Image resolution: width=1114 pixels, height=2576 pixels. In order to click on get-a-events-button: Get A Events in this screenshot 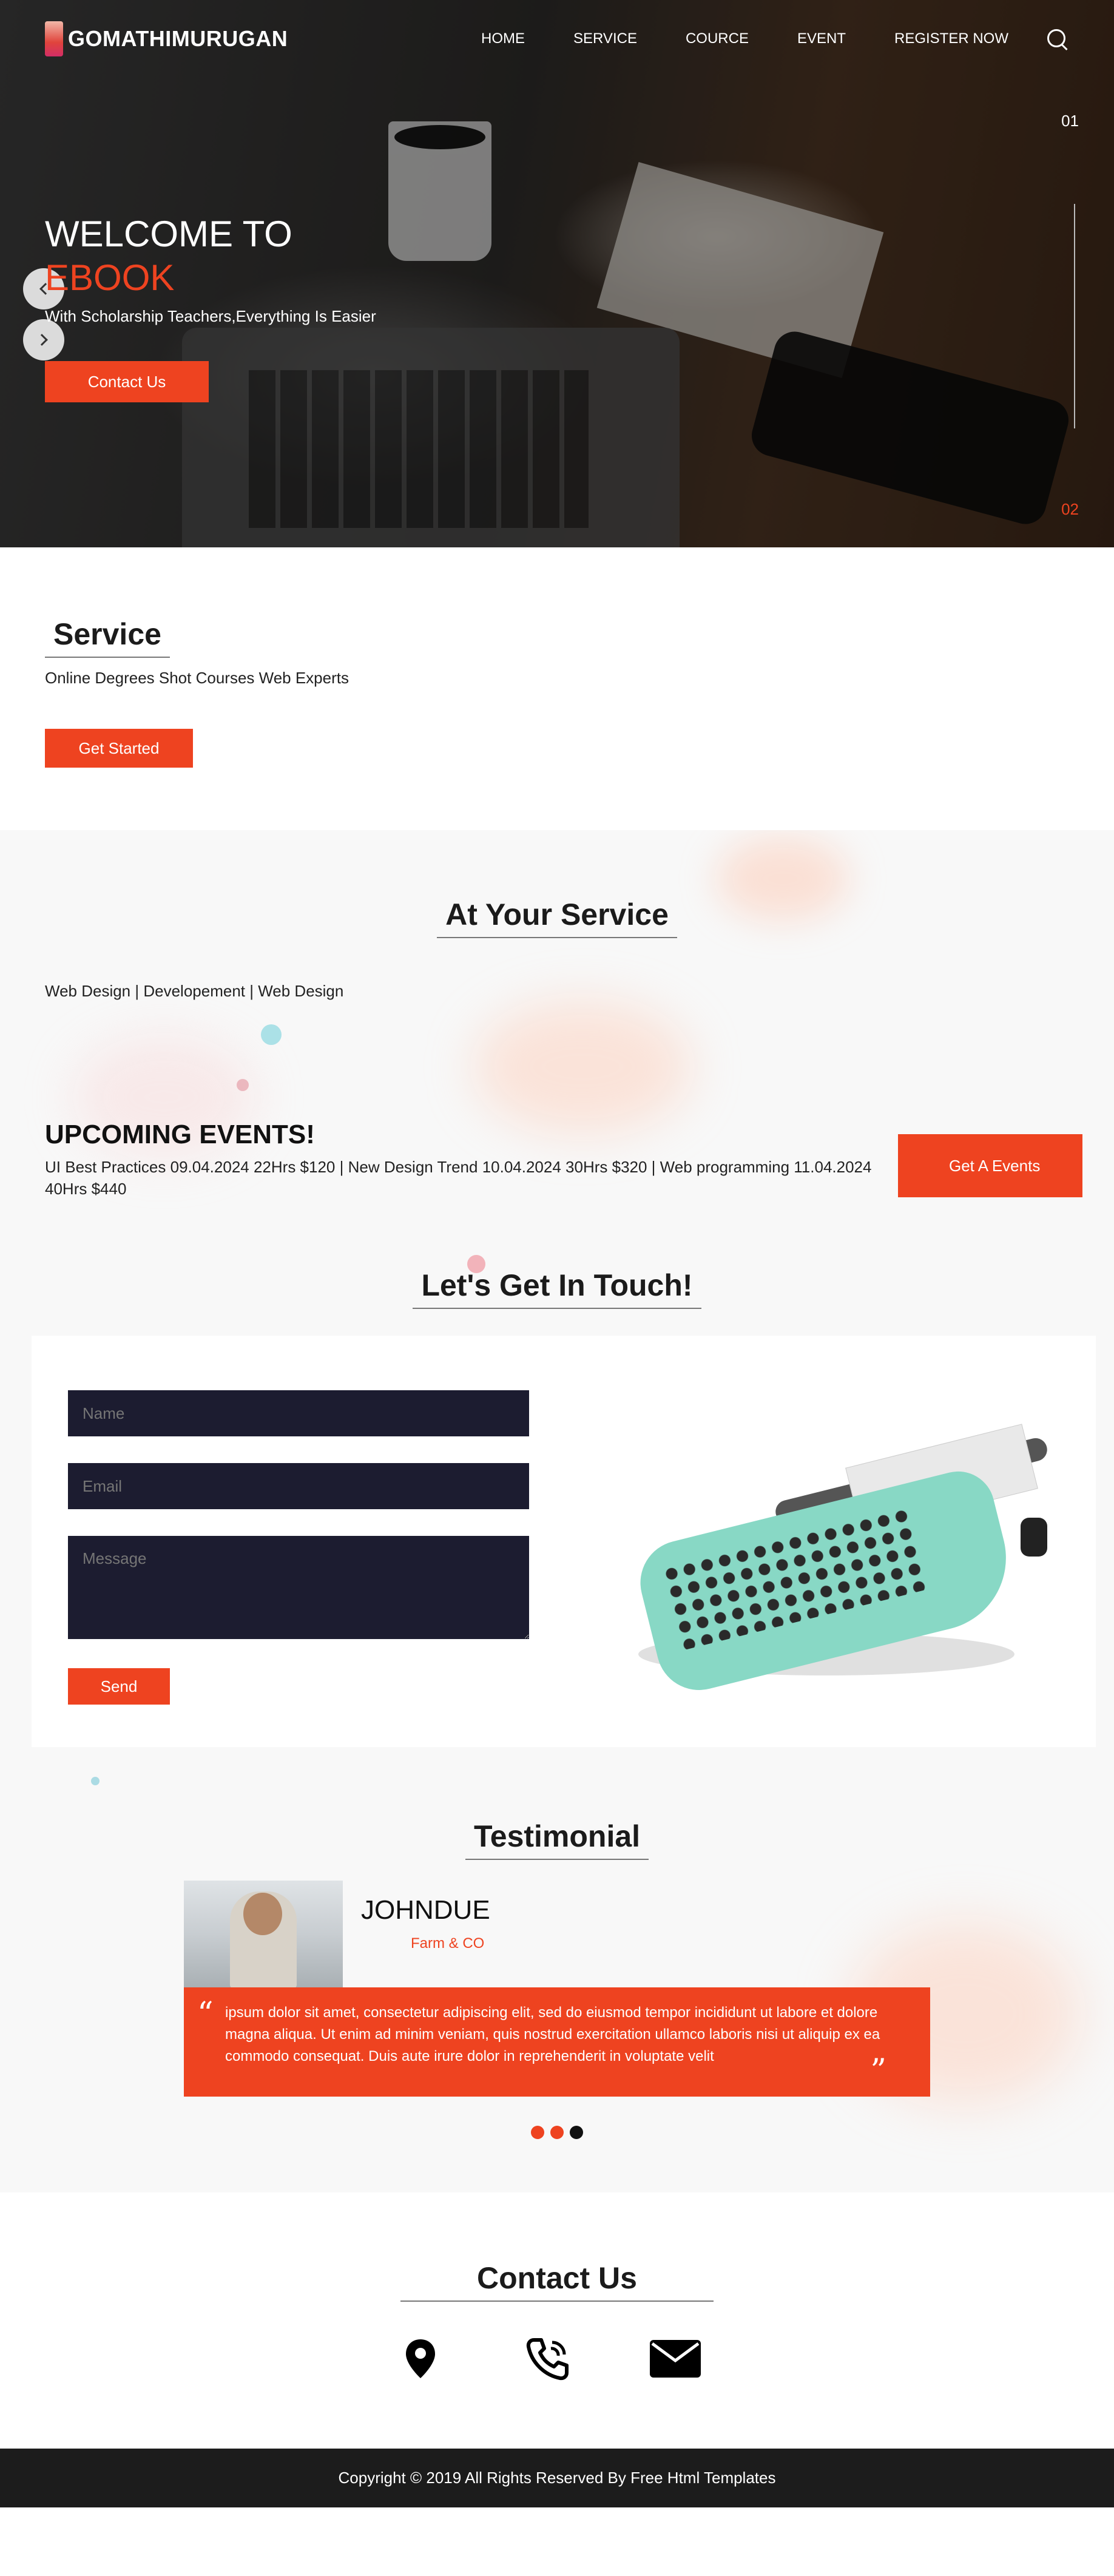, I will do `click(990, 1165)`.